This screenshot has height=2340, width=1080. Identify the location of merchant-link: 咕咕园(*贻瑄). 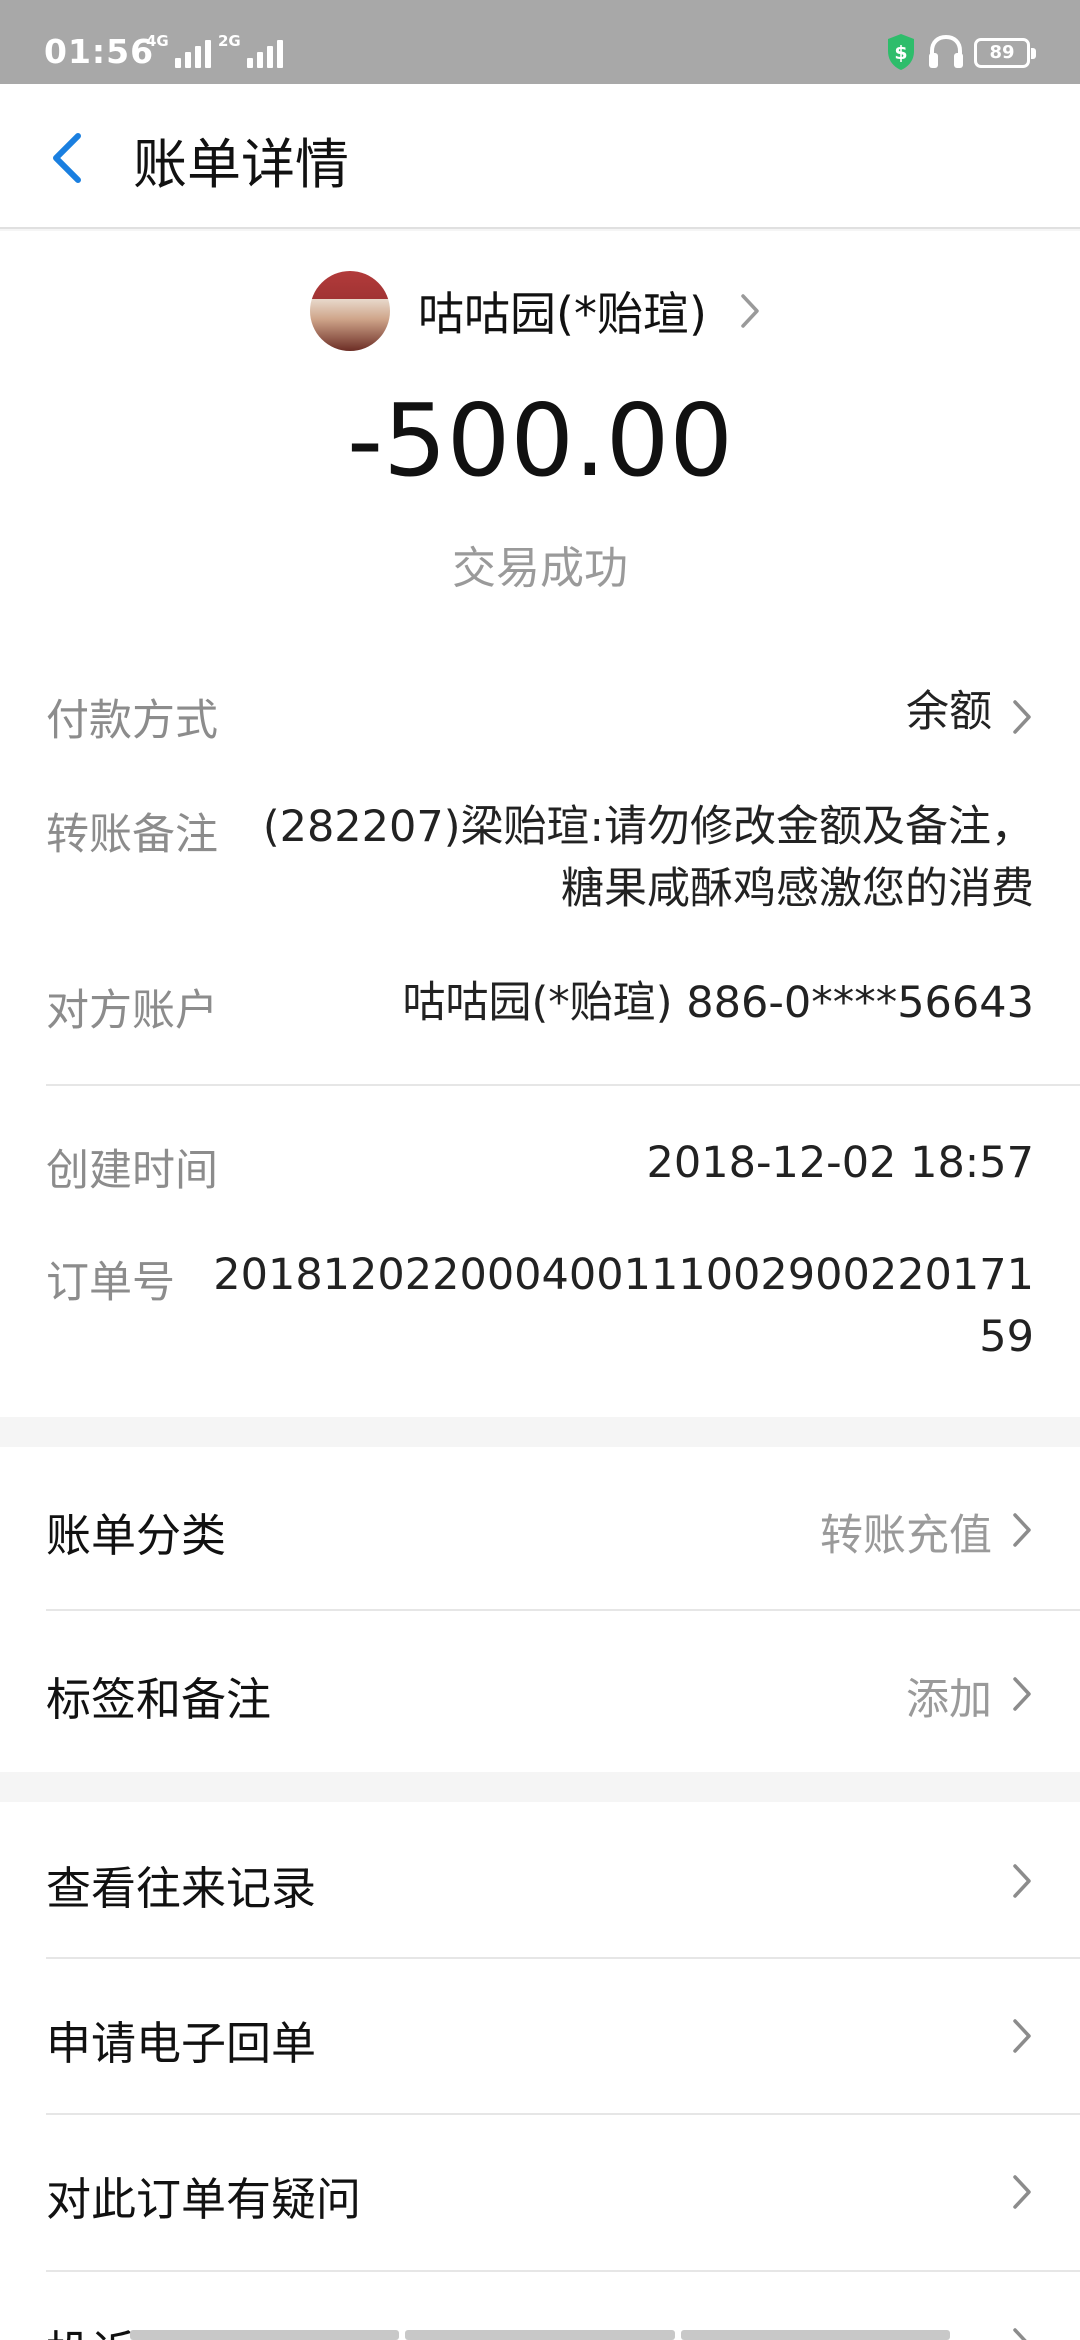
(536, 311).